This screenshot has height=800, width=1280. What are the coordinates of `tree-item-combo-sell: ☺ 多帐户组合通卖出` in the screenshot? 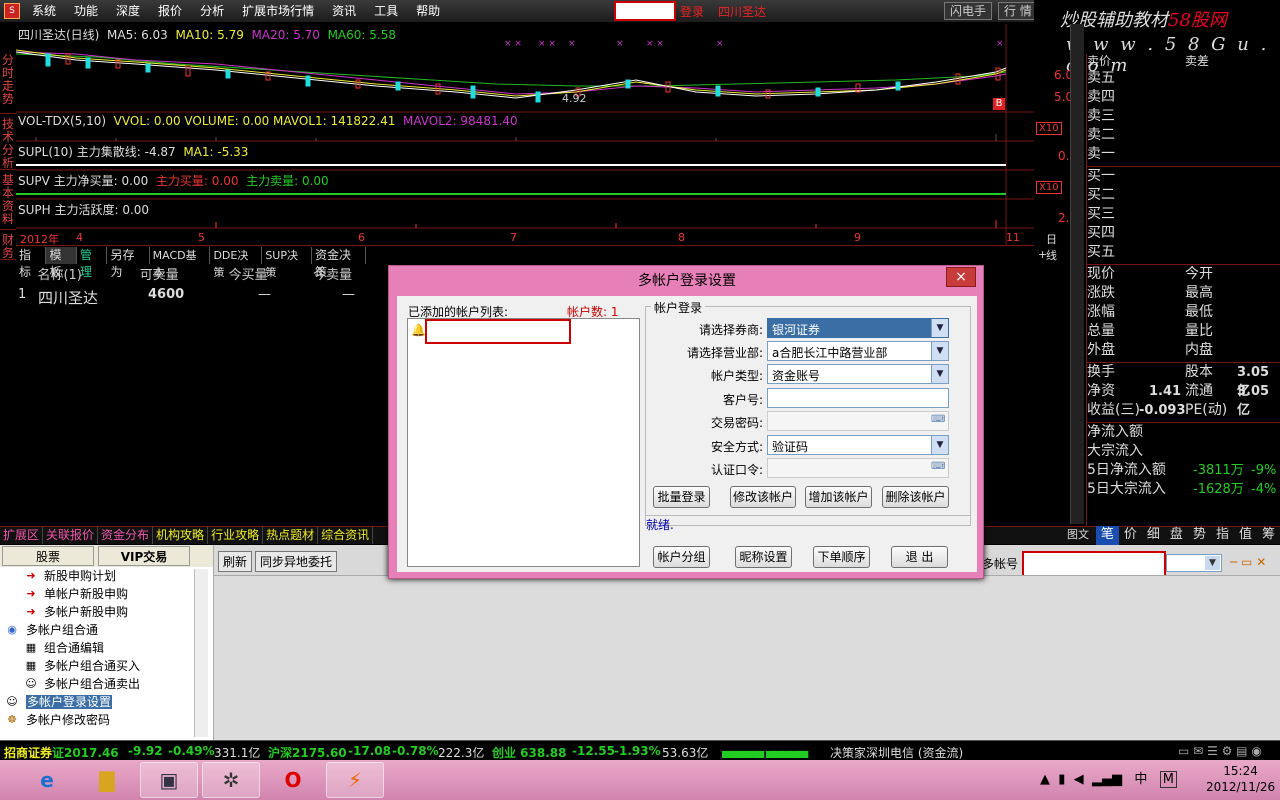 It's located at (106, 684).